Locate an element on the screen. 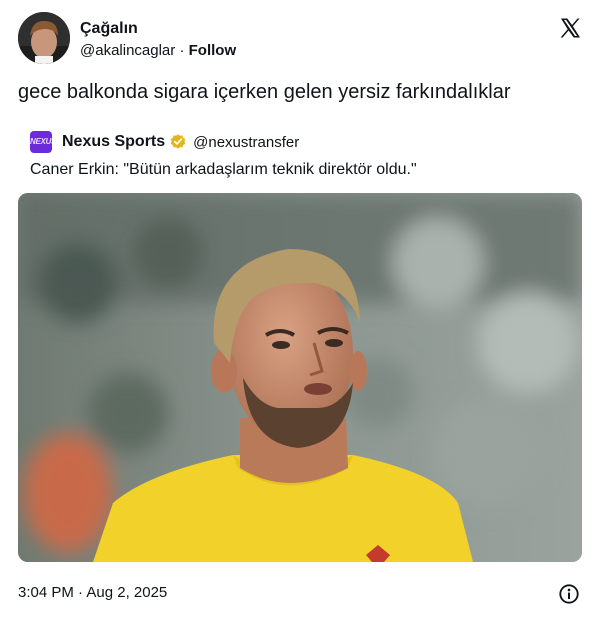  tweet-header: Çağalın @akalincaglar · Follow is located at coordinates (300, 39).